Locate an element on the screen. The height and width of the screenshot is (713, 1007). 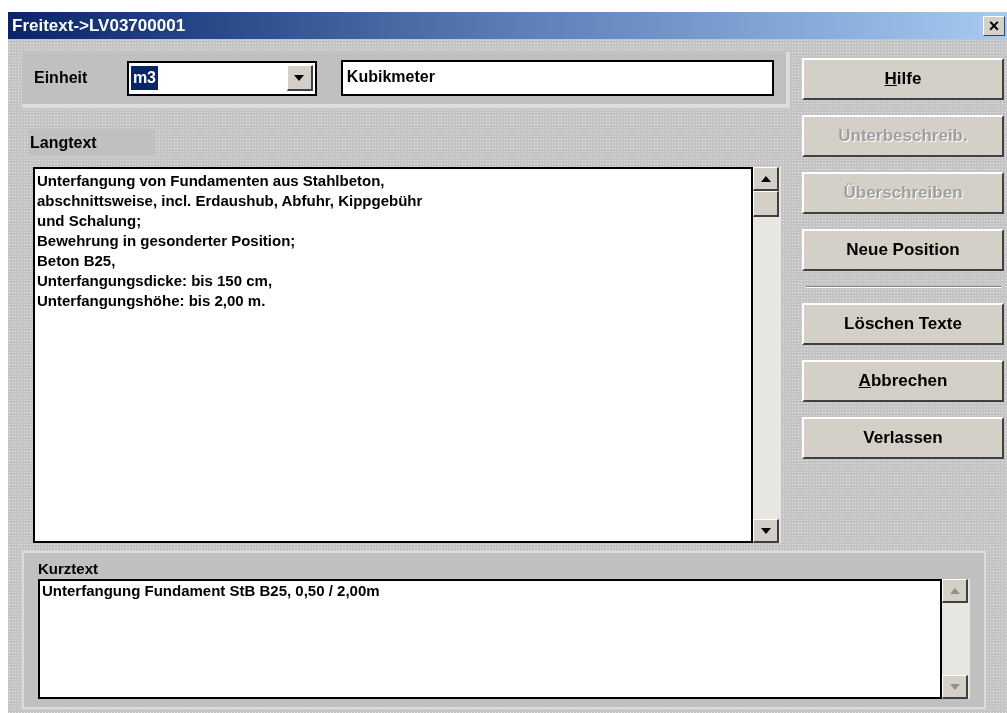
langtext-line: Unterfangung von Fundamenten aus Stahlbeton, is located at coordinates (211, 181).